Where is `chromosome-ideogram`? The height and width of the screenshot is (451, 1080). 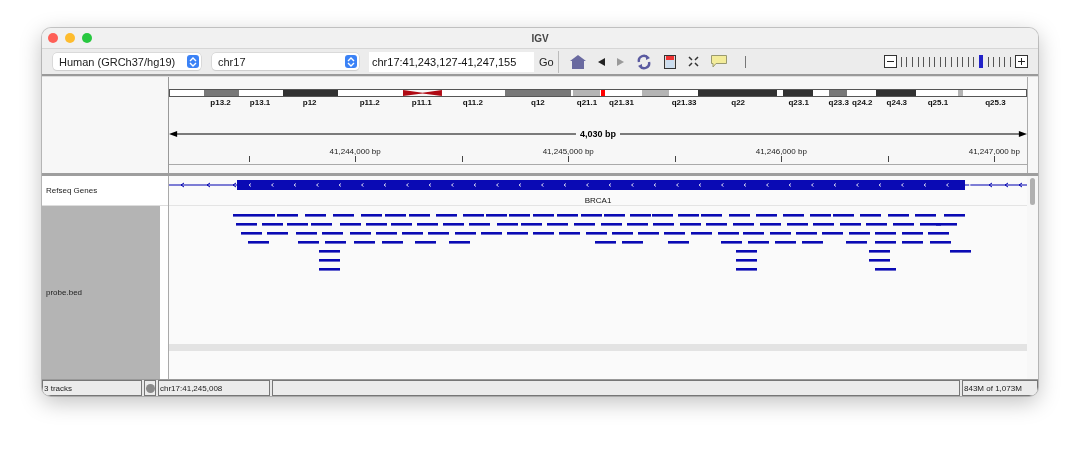 chromosome-ideogram is located at coordinates (598, 93).